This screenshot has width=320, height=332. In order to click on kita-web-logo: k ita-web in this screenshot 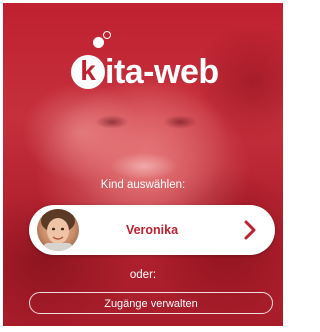, I will do `click(150, 61)`.